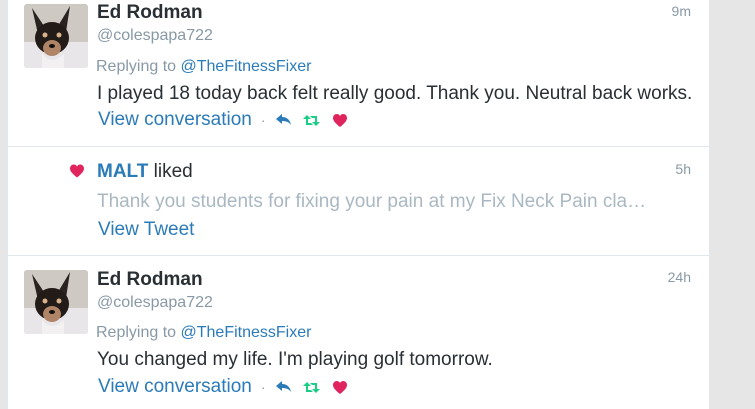  Describe the element at coordinates (122, 171) in the screenshot. I see `liker-name: MALT` at that location.